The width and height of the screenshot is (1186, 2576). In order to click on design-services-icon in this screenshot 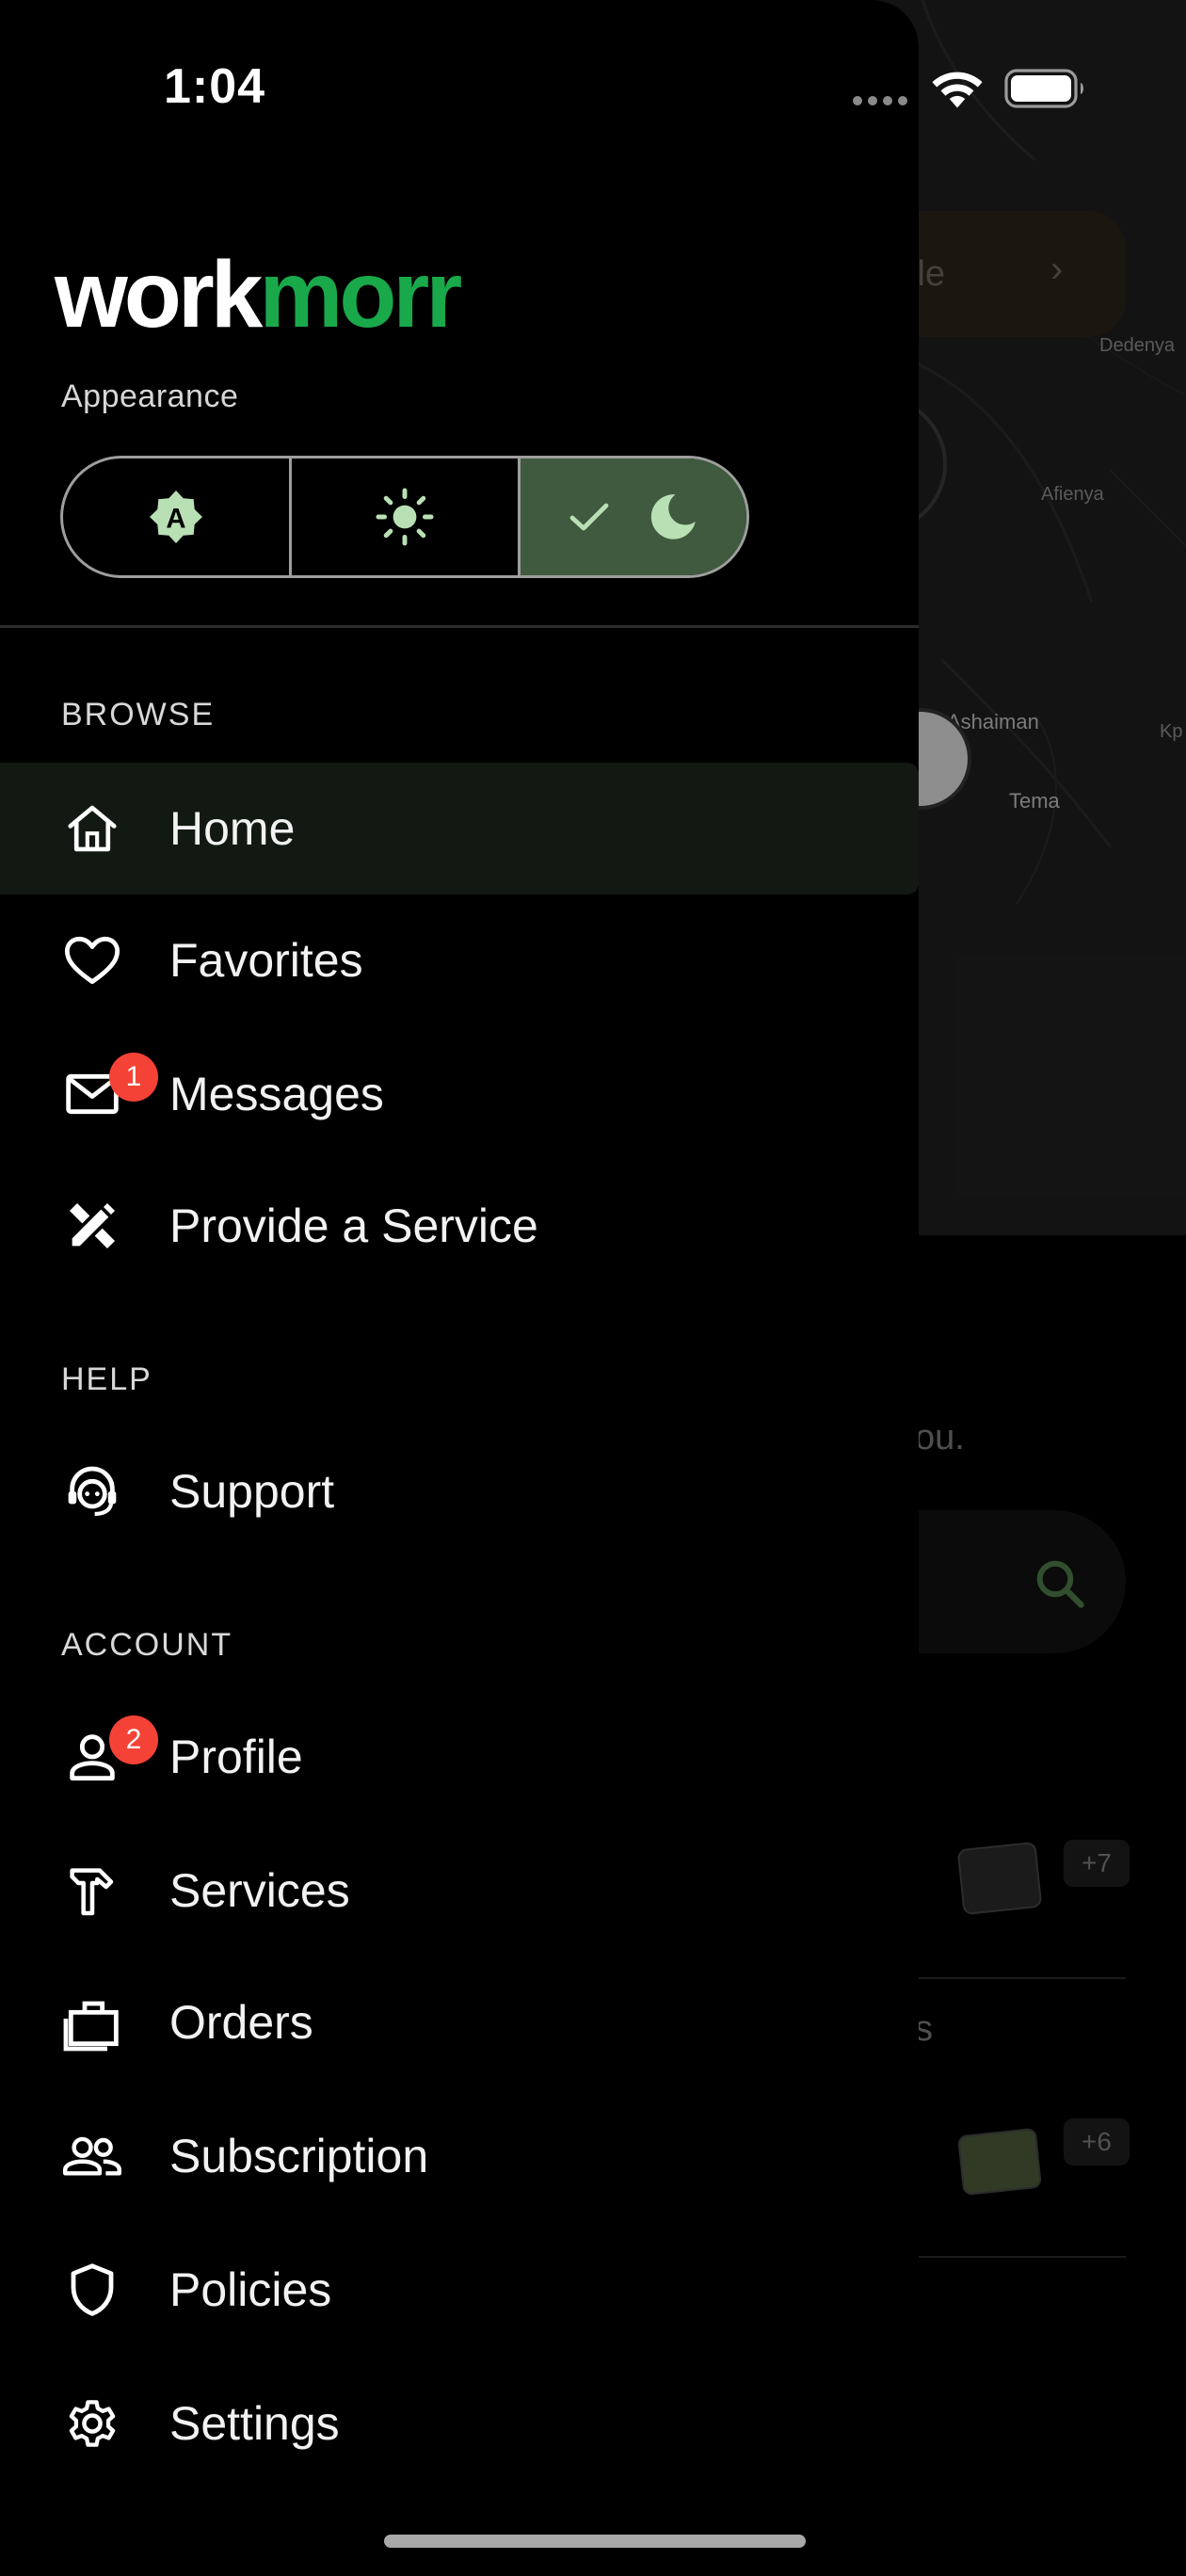, I will do `click(92, 1226)`.